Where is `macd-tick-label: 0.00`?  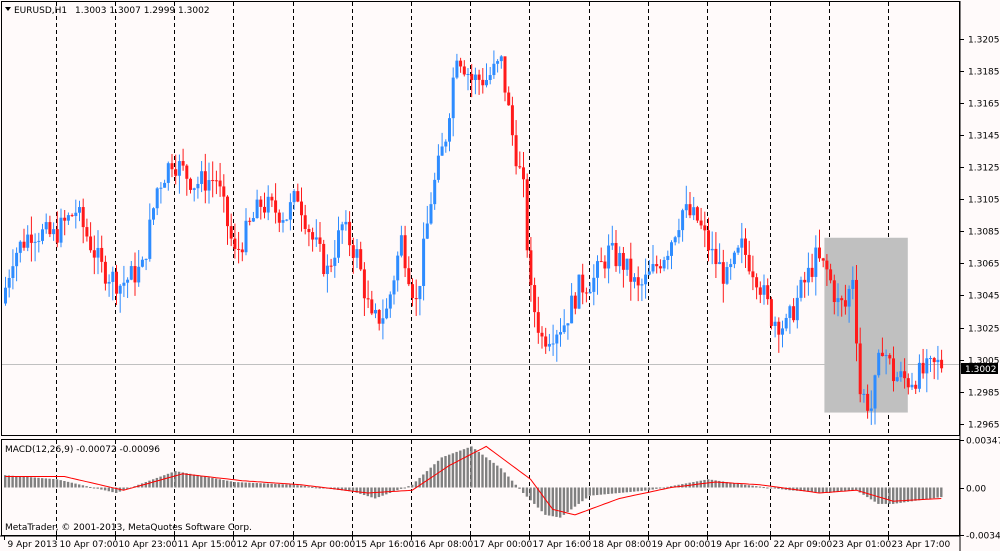
macd-tick-label: 0.00 is located at coordinates (976, 490).